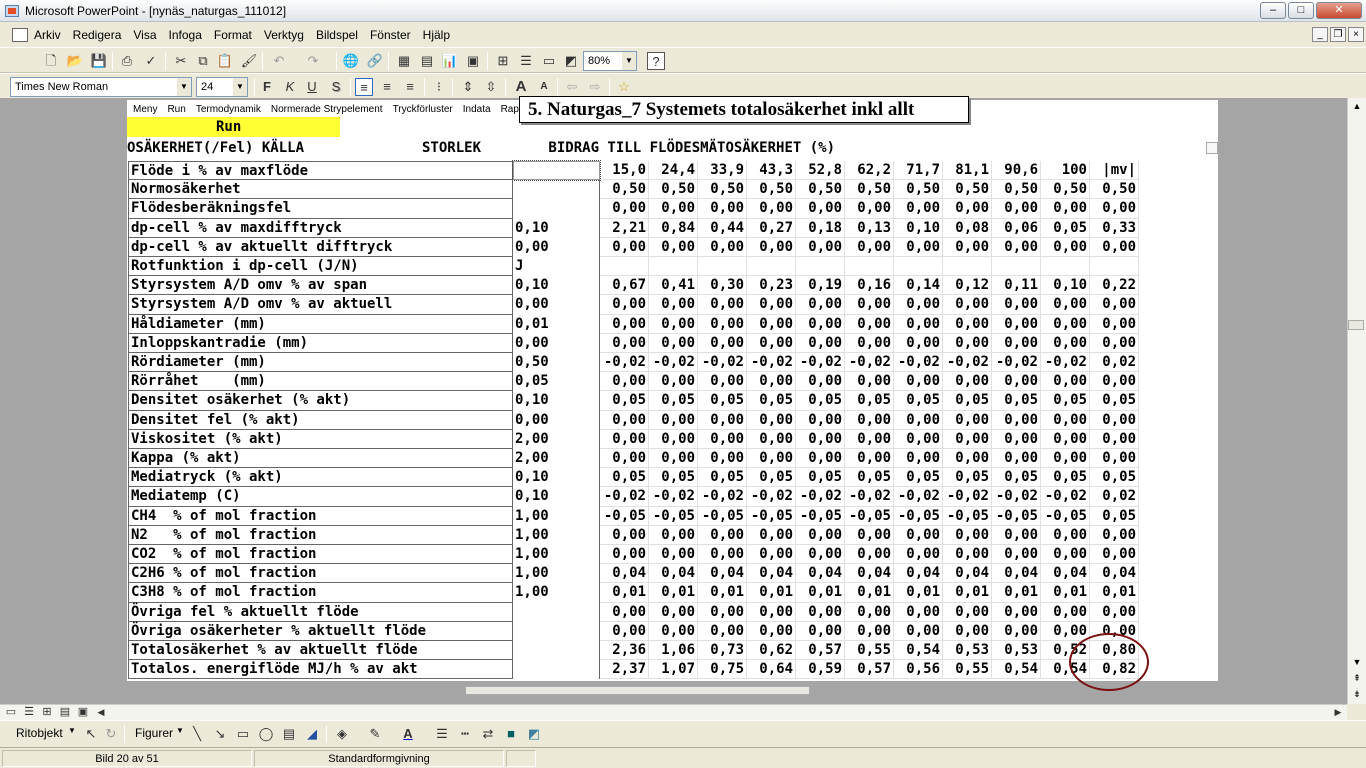  Describe the element at coordinates (1301, 10) in the screenshot. I see `maximize-button: □` at that location.